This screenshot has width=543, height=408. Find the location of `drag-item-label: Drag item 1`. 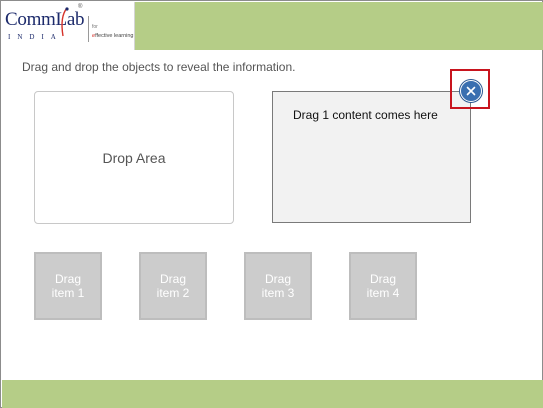

drag-item-label: Drag item 1 is located at coordinates (68, 286).